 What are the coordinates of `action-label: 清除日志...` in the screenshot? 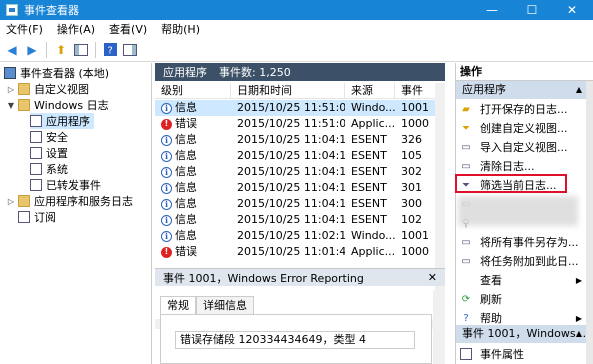 It's located at (507, 166).